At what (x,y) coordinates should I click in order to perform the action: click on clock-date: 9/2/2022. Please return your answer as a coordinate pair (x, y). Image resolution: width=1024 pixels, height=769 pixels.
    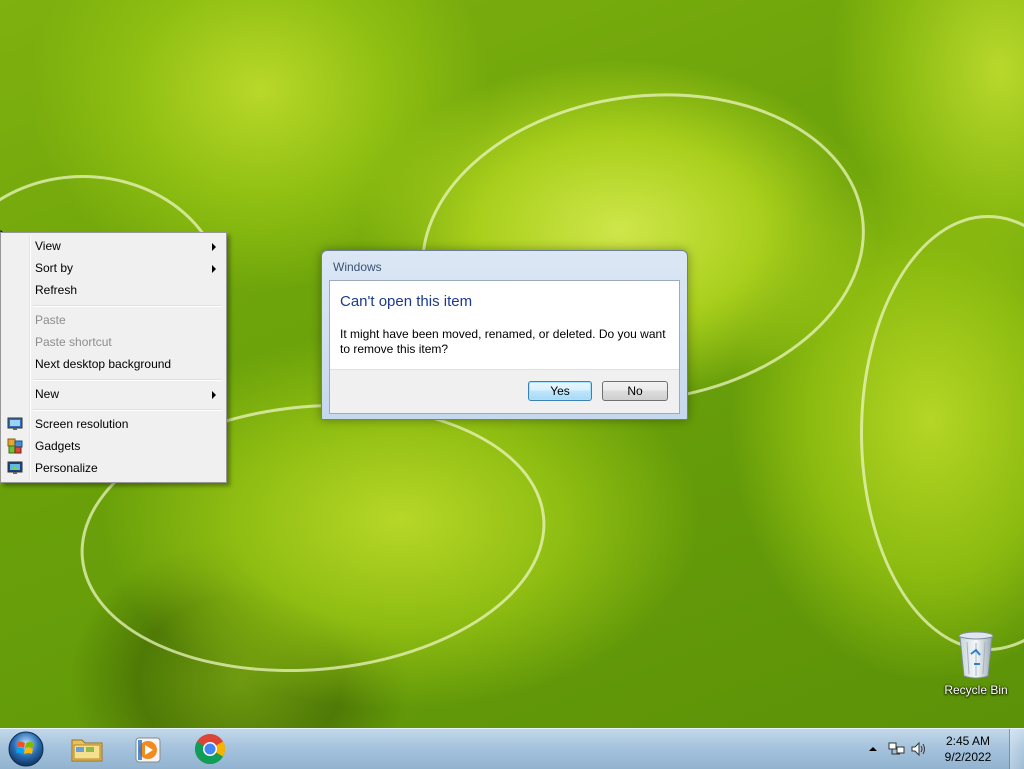
    Looking at the image, I should click on (968, 757).